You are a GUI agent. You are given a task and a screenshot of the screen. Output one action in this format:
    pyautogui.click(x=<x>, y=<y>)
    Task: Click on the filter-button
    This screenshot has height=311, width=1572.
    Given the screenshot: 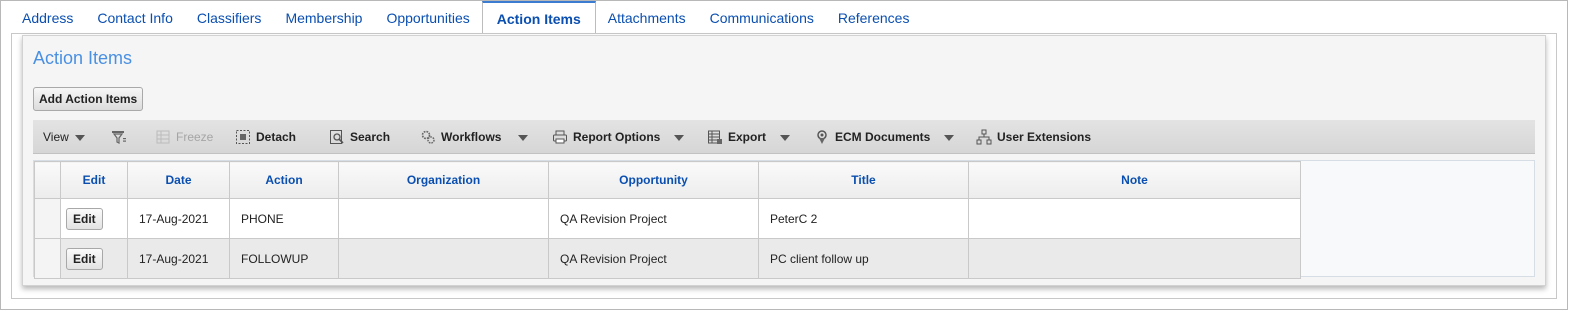 What is the action you would take?
    pyautogui.click(x=121, y=137)
    